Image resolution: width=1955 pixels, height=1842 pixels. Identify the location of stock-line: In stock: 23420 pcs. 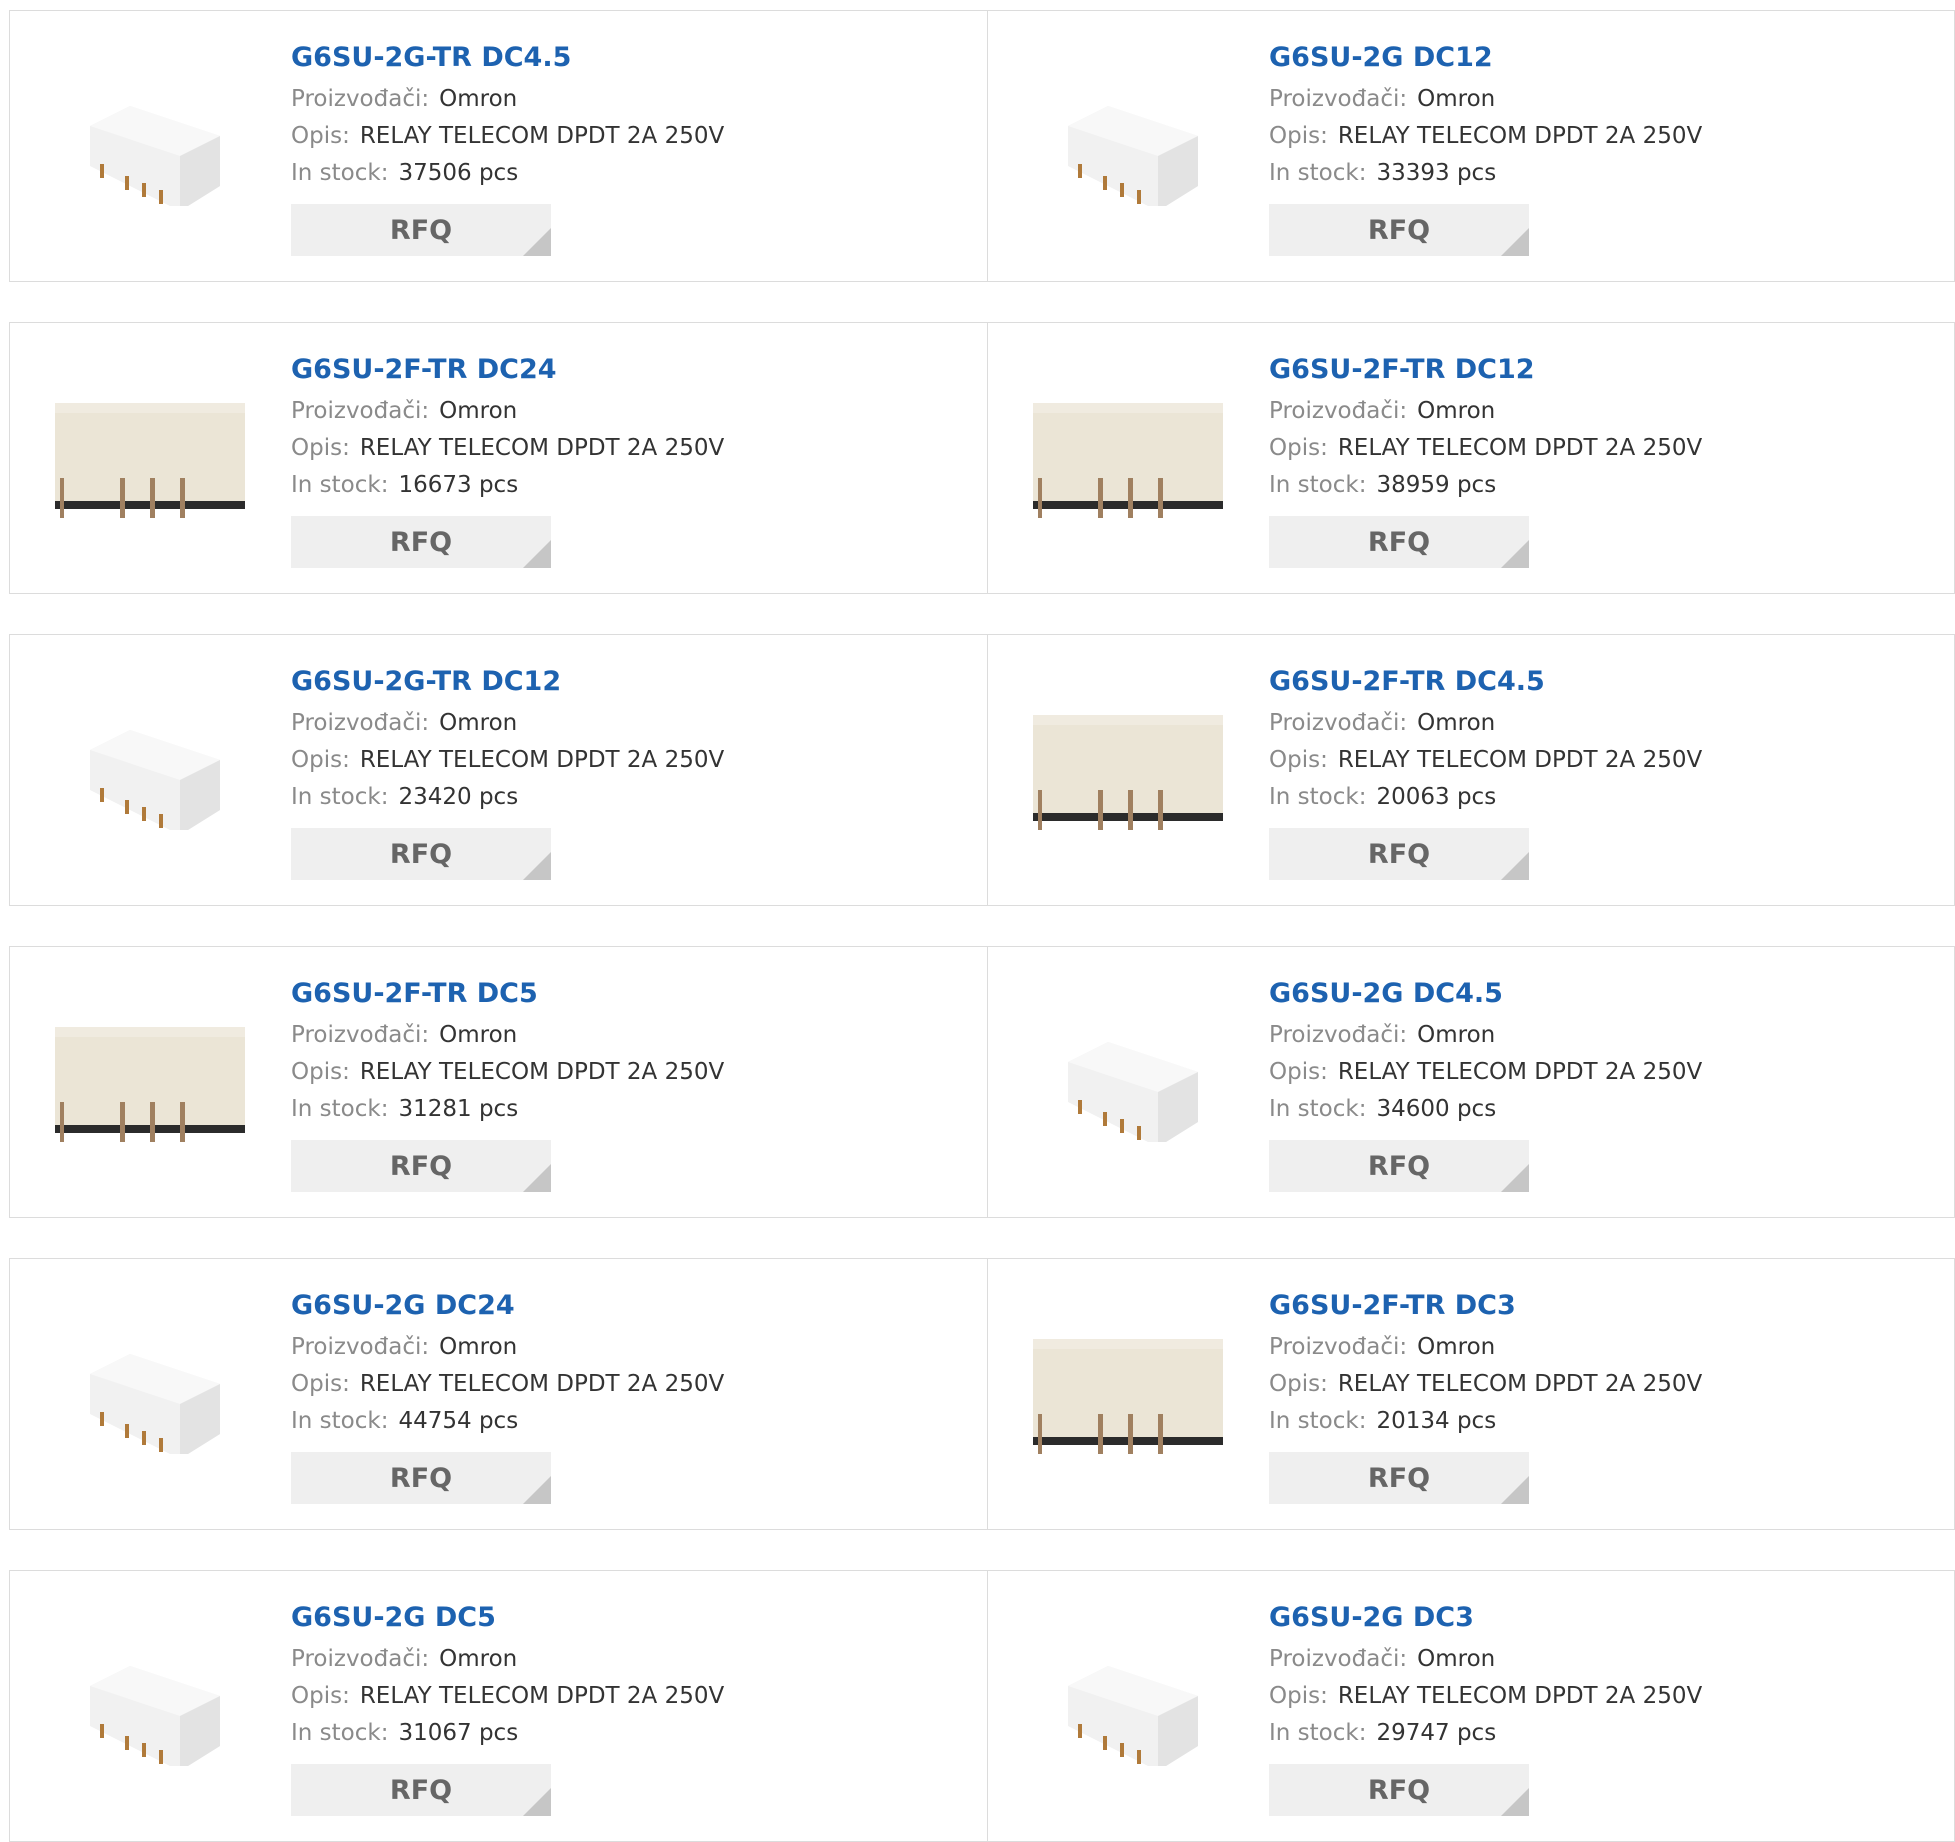
(507, 797).